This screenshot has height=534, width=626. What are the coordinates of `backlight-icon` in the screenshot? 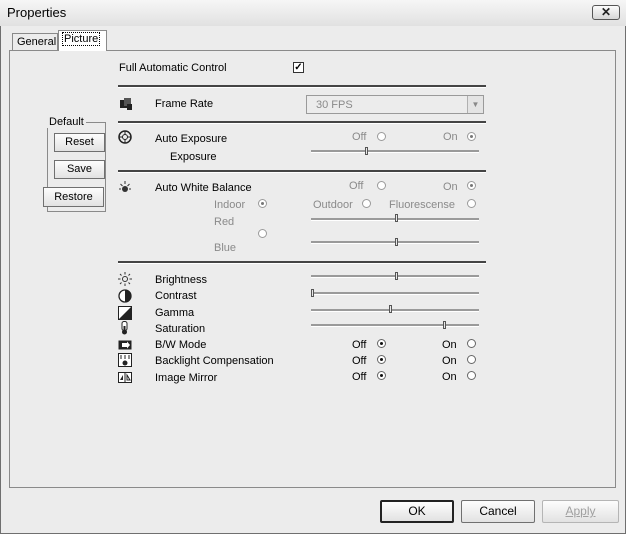 It's located at (125, 360).